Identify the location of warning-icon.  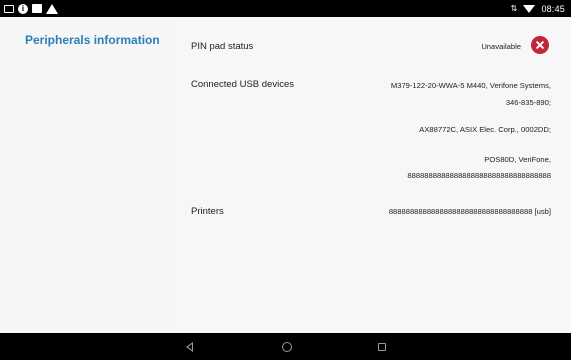
(52, 8).